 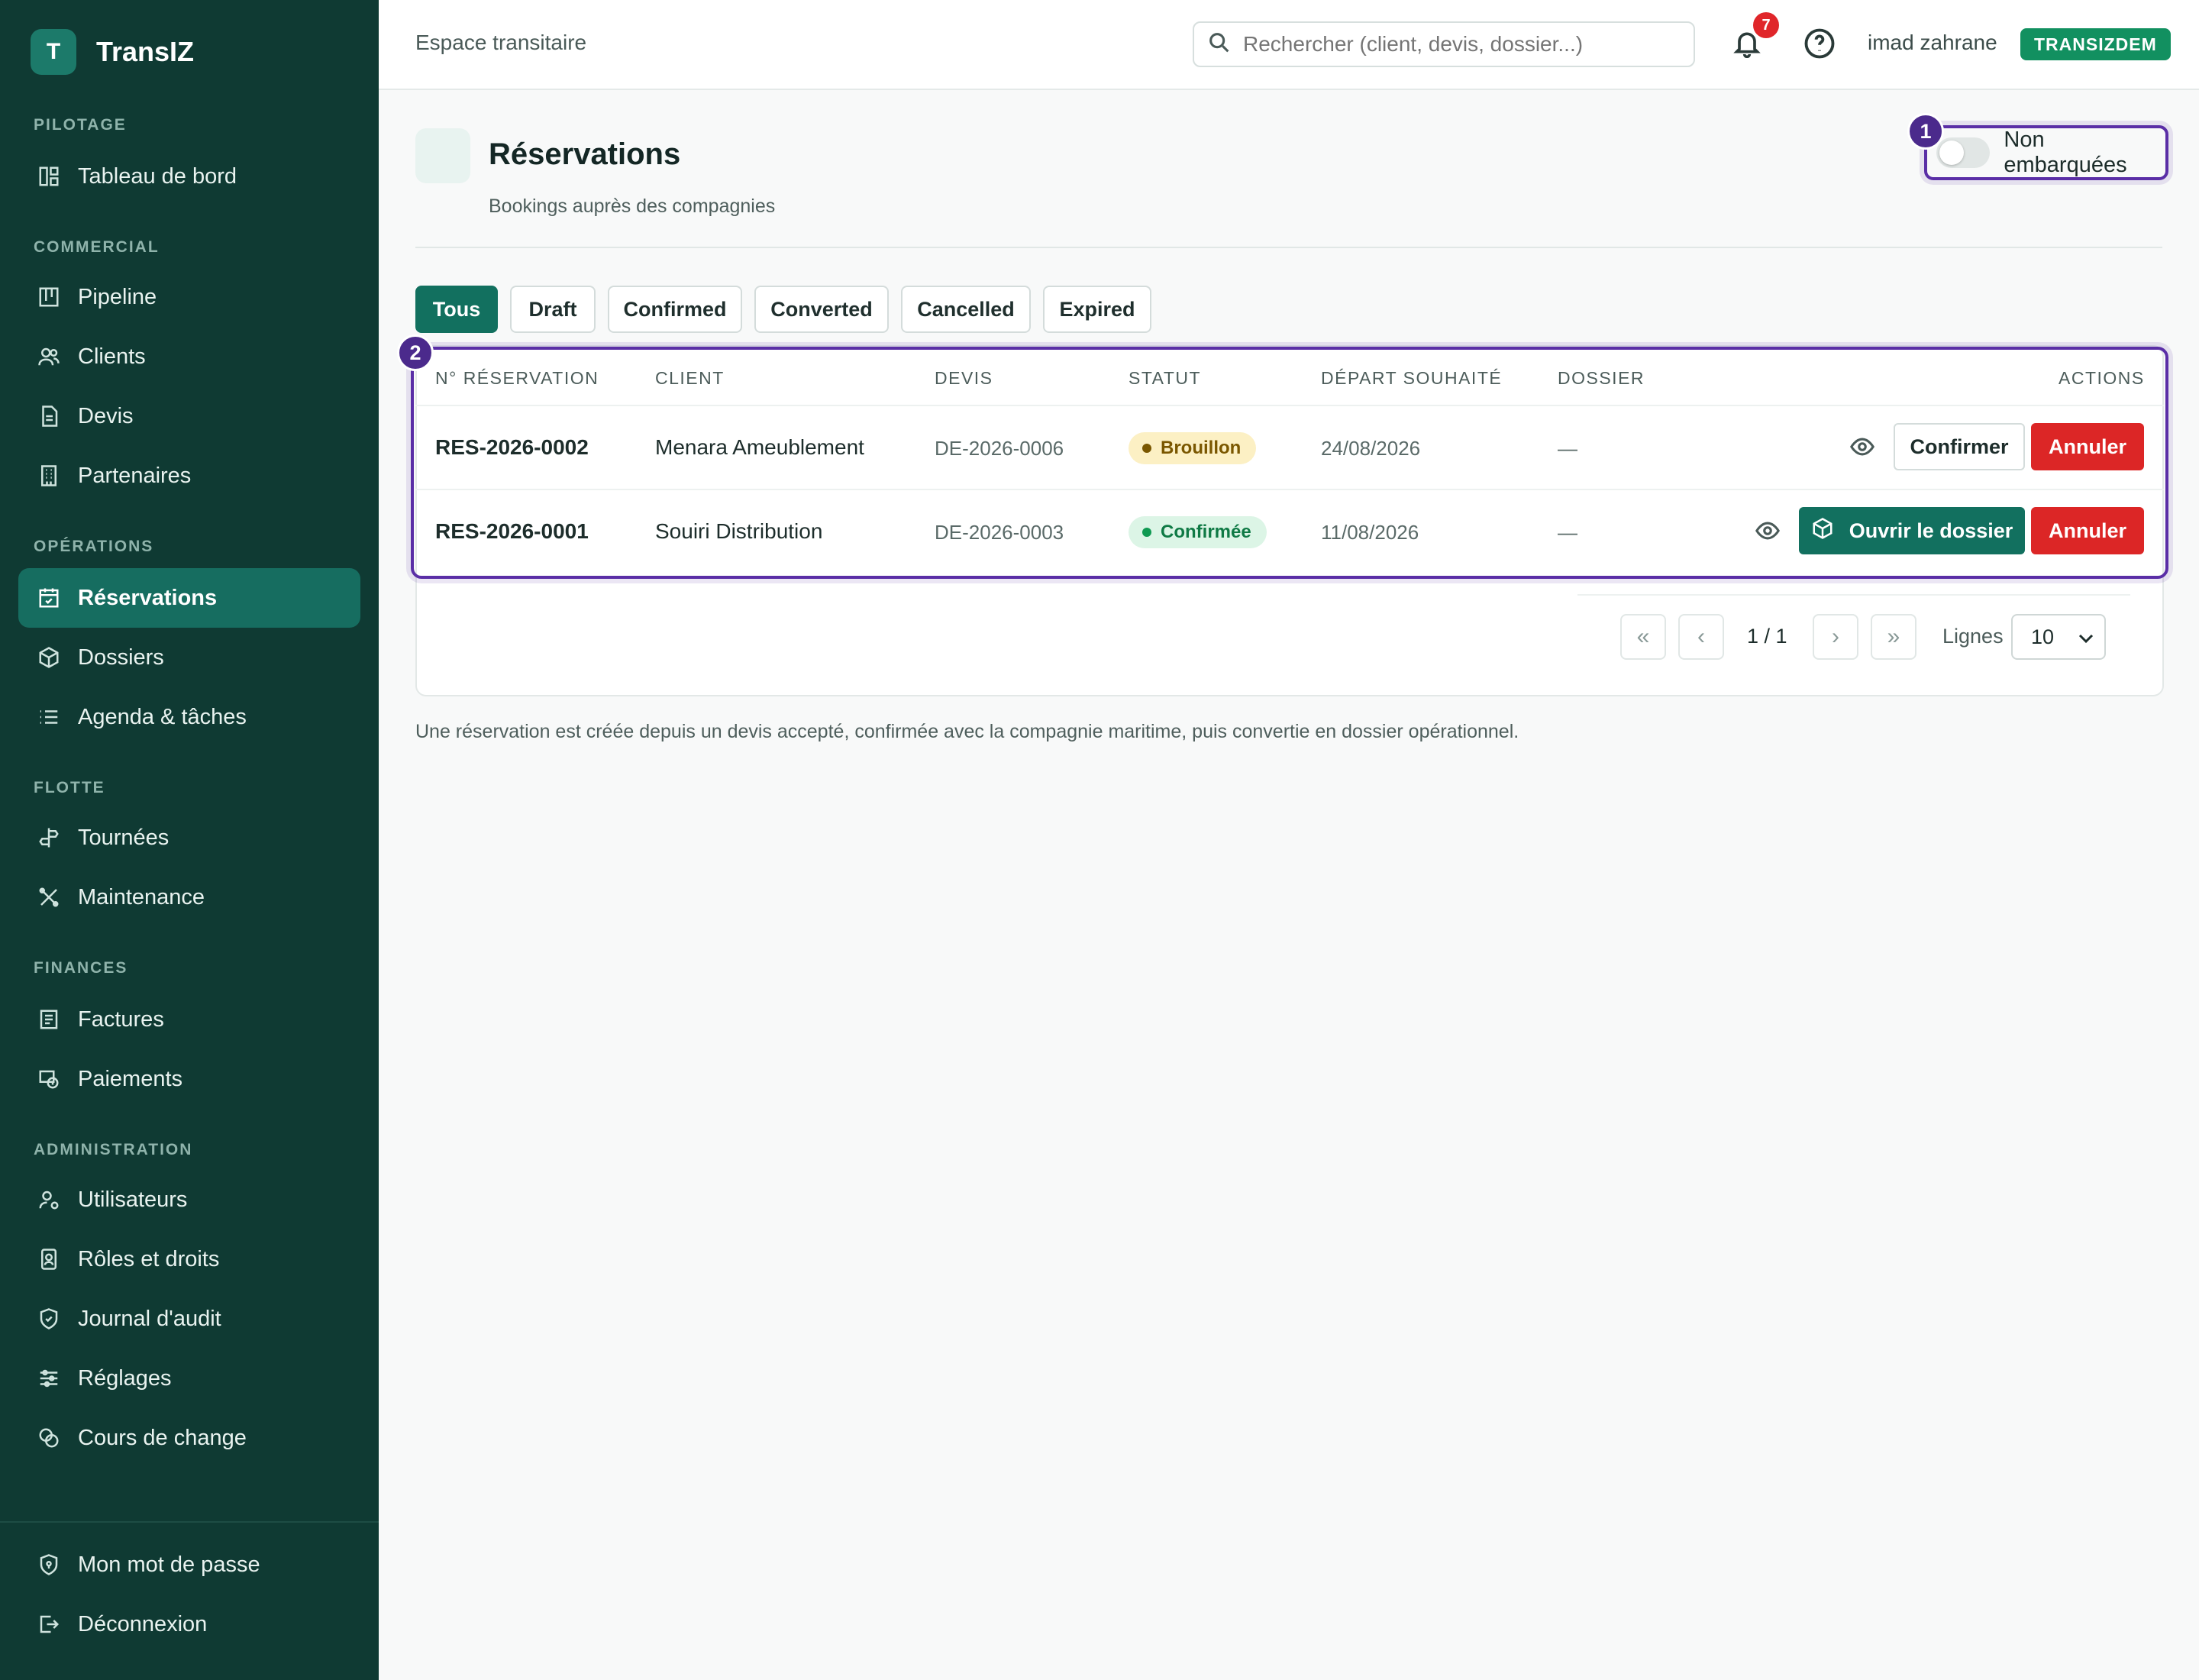 I want to click on nav-section-operations: OPÉRATIONS, so click(x=94, y=546).